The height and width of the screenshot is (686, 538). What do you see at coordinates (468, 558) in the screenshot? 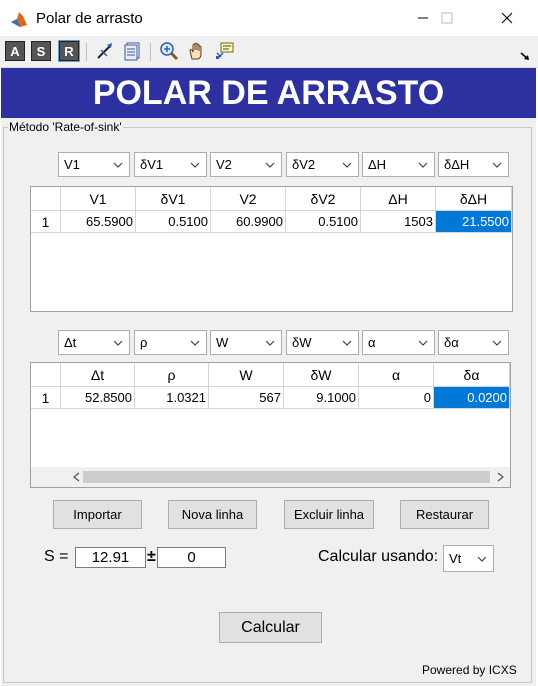
I see `calc-using-select: Vt` at bounding box center [468, 558].